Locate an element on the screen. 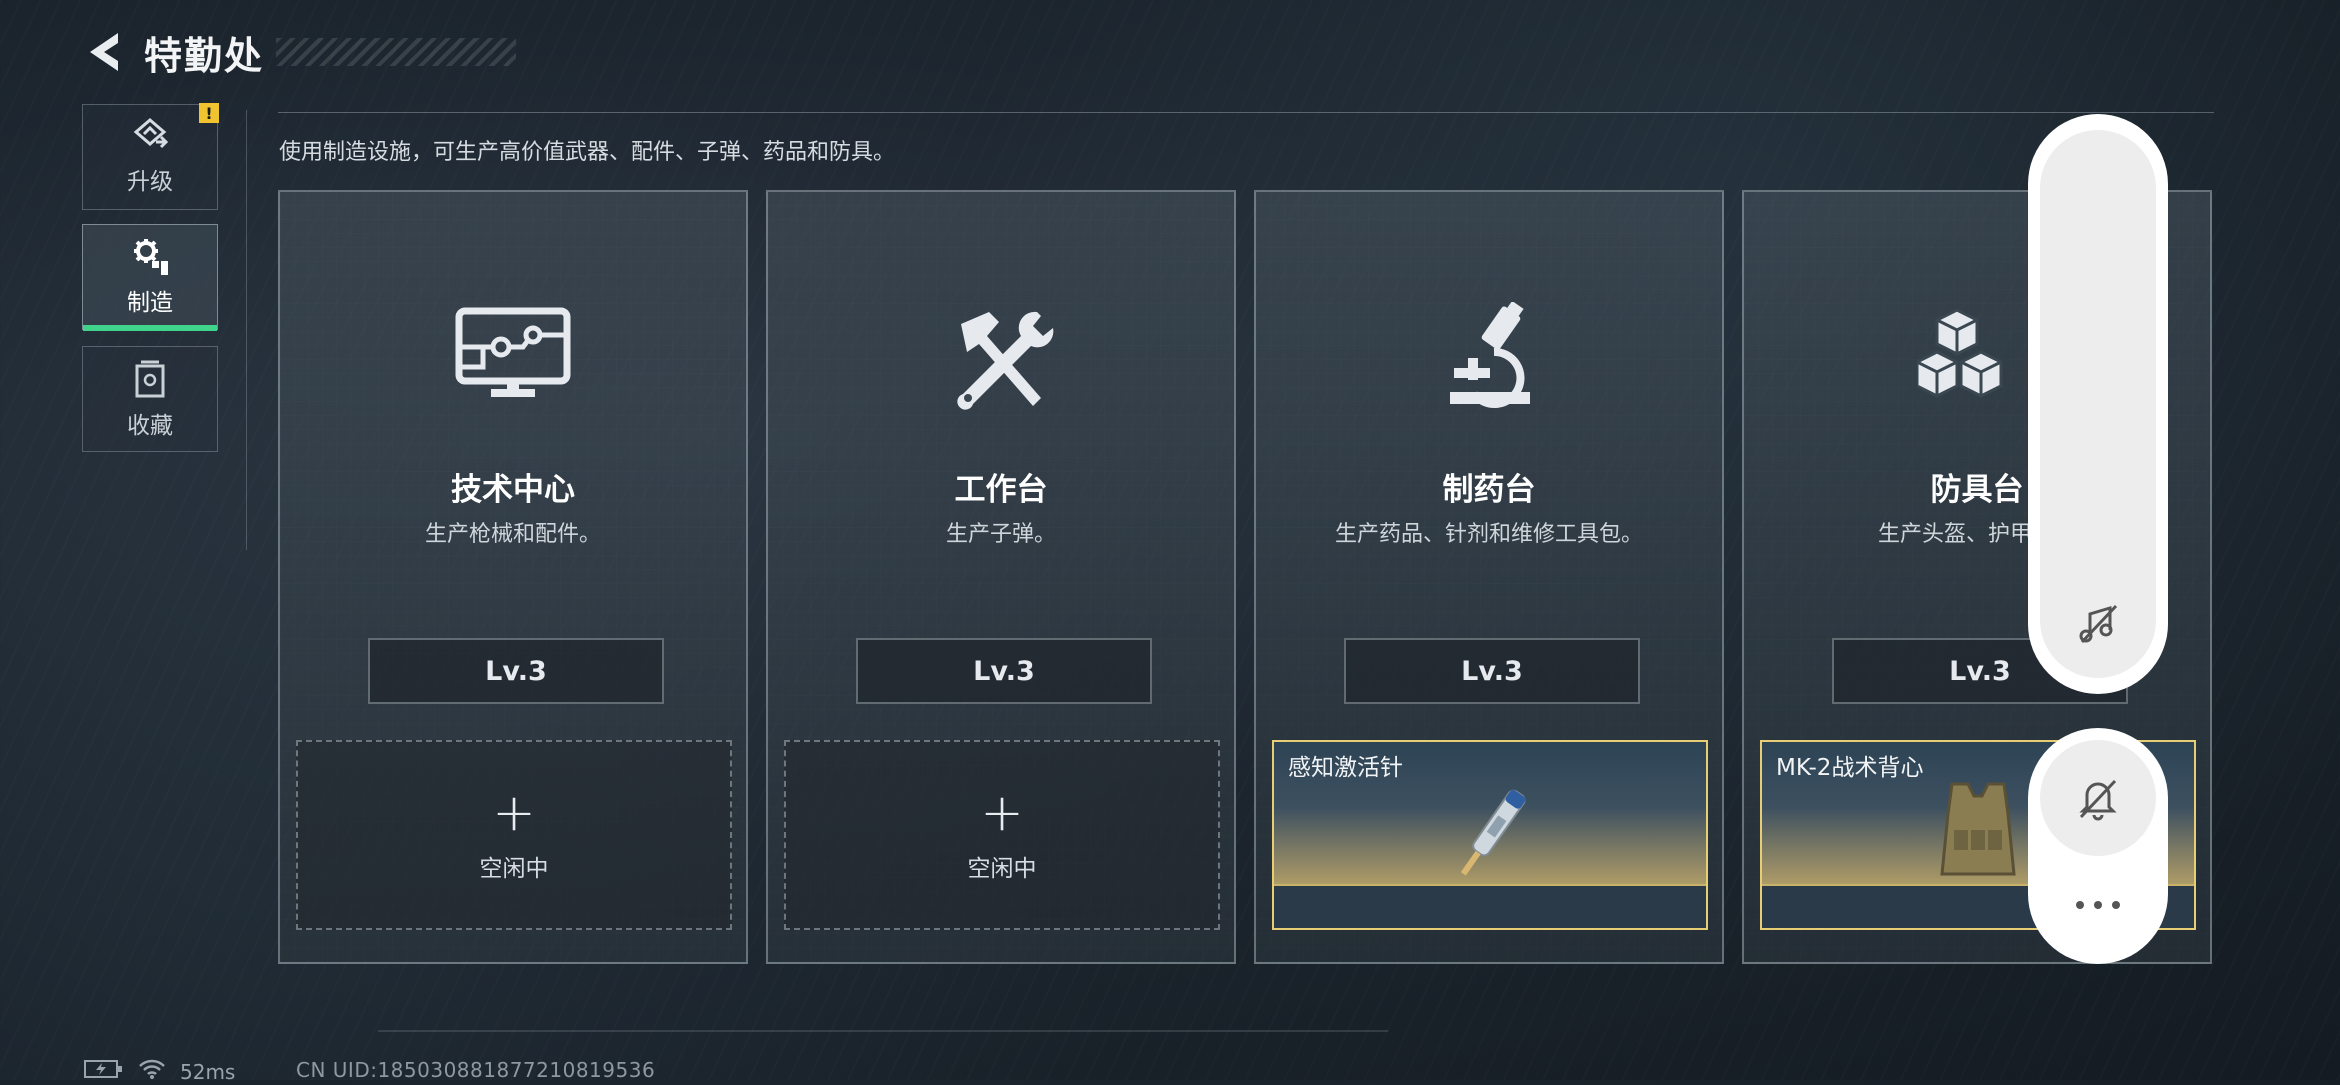 The height and width of the screenshot is (1085, 2340). injector-item-icon is located at coordinates (1493, 832).